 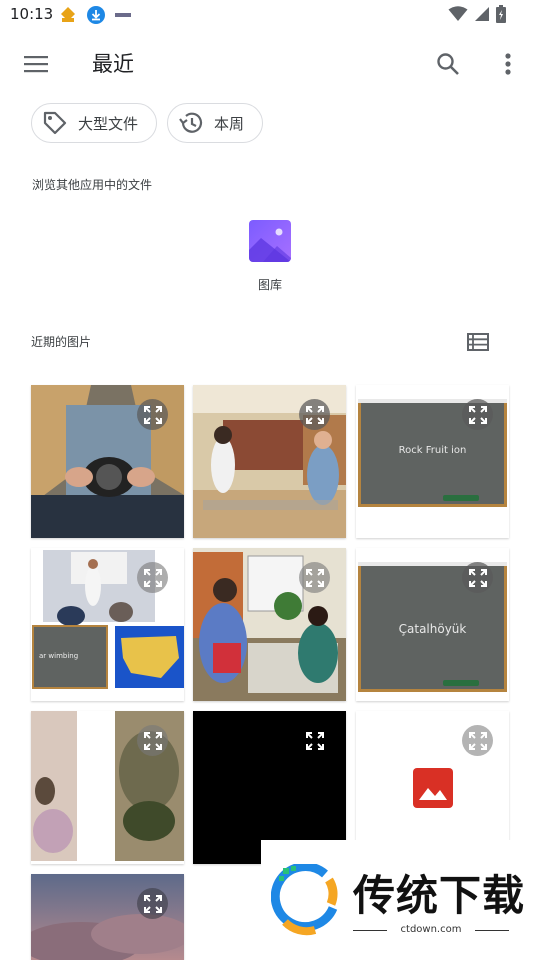 I want to click on chip-this-week: 本周, so click(x=215, y=123).